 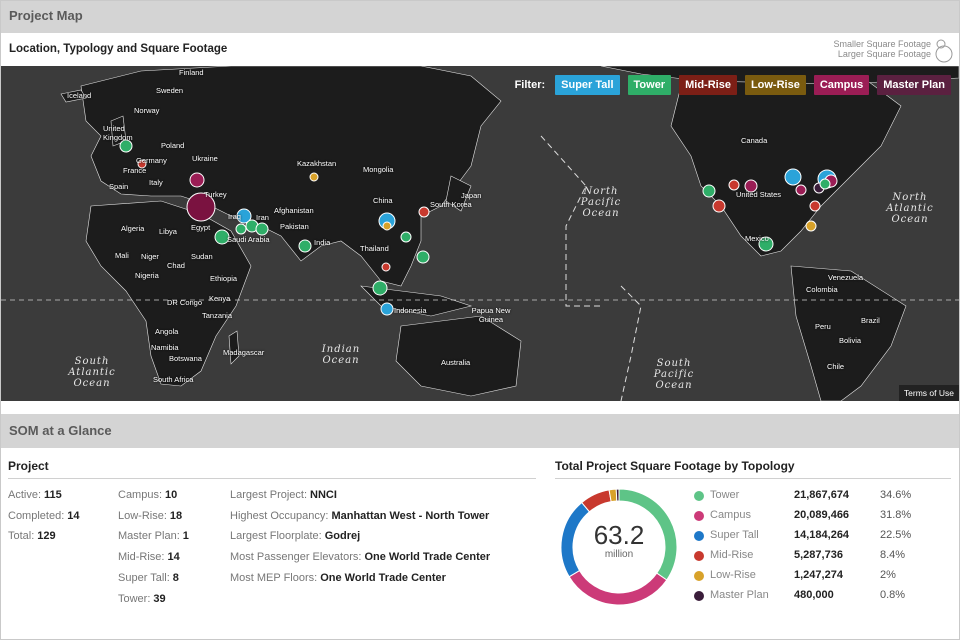 I want to click on record-mep-floors: Most MEP Floors: One World Trade Center, so click(x=338, y=578).